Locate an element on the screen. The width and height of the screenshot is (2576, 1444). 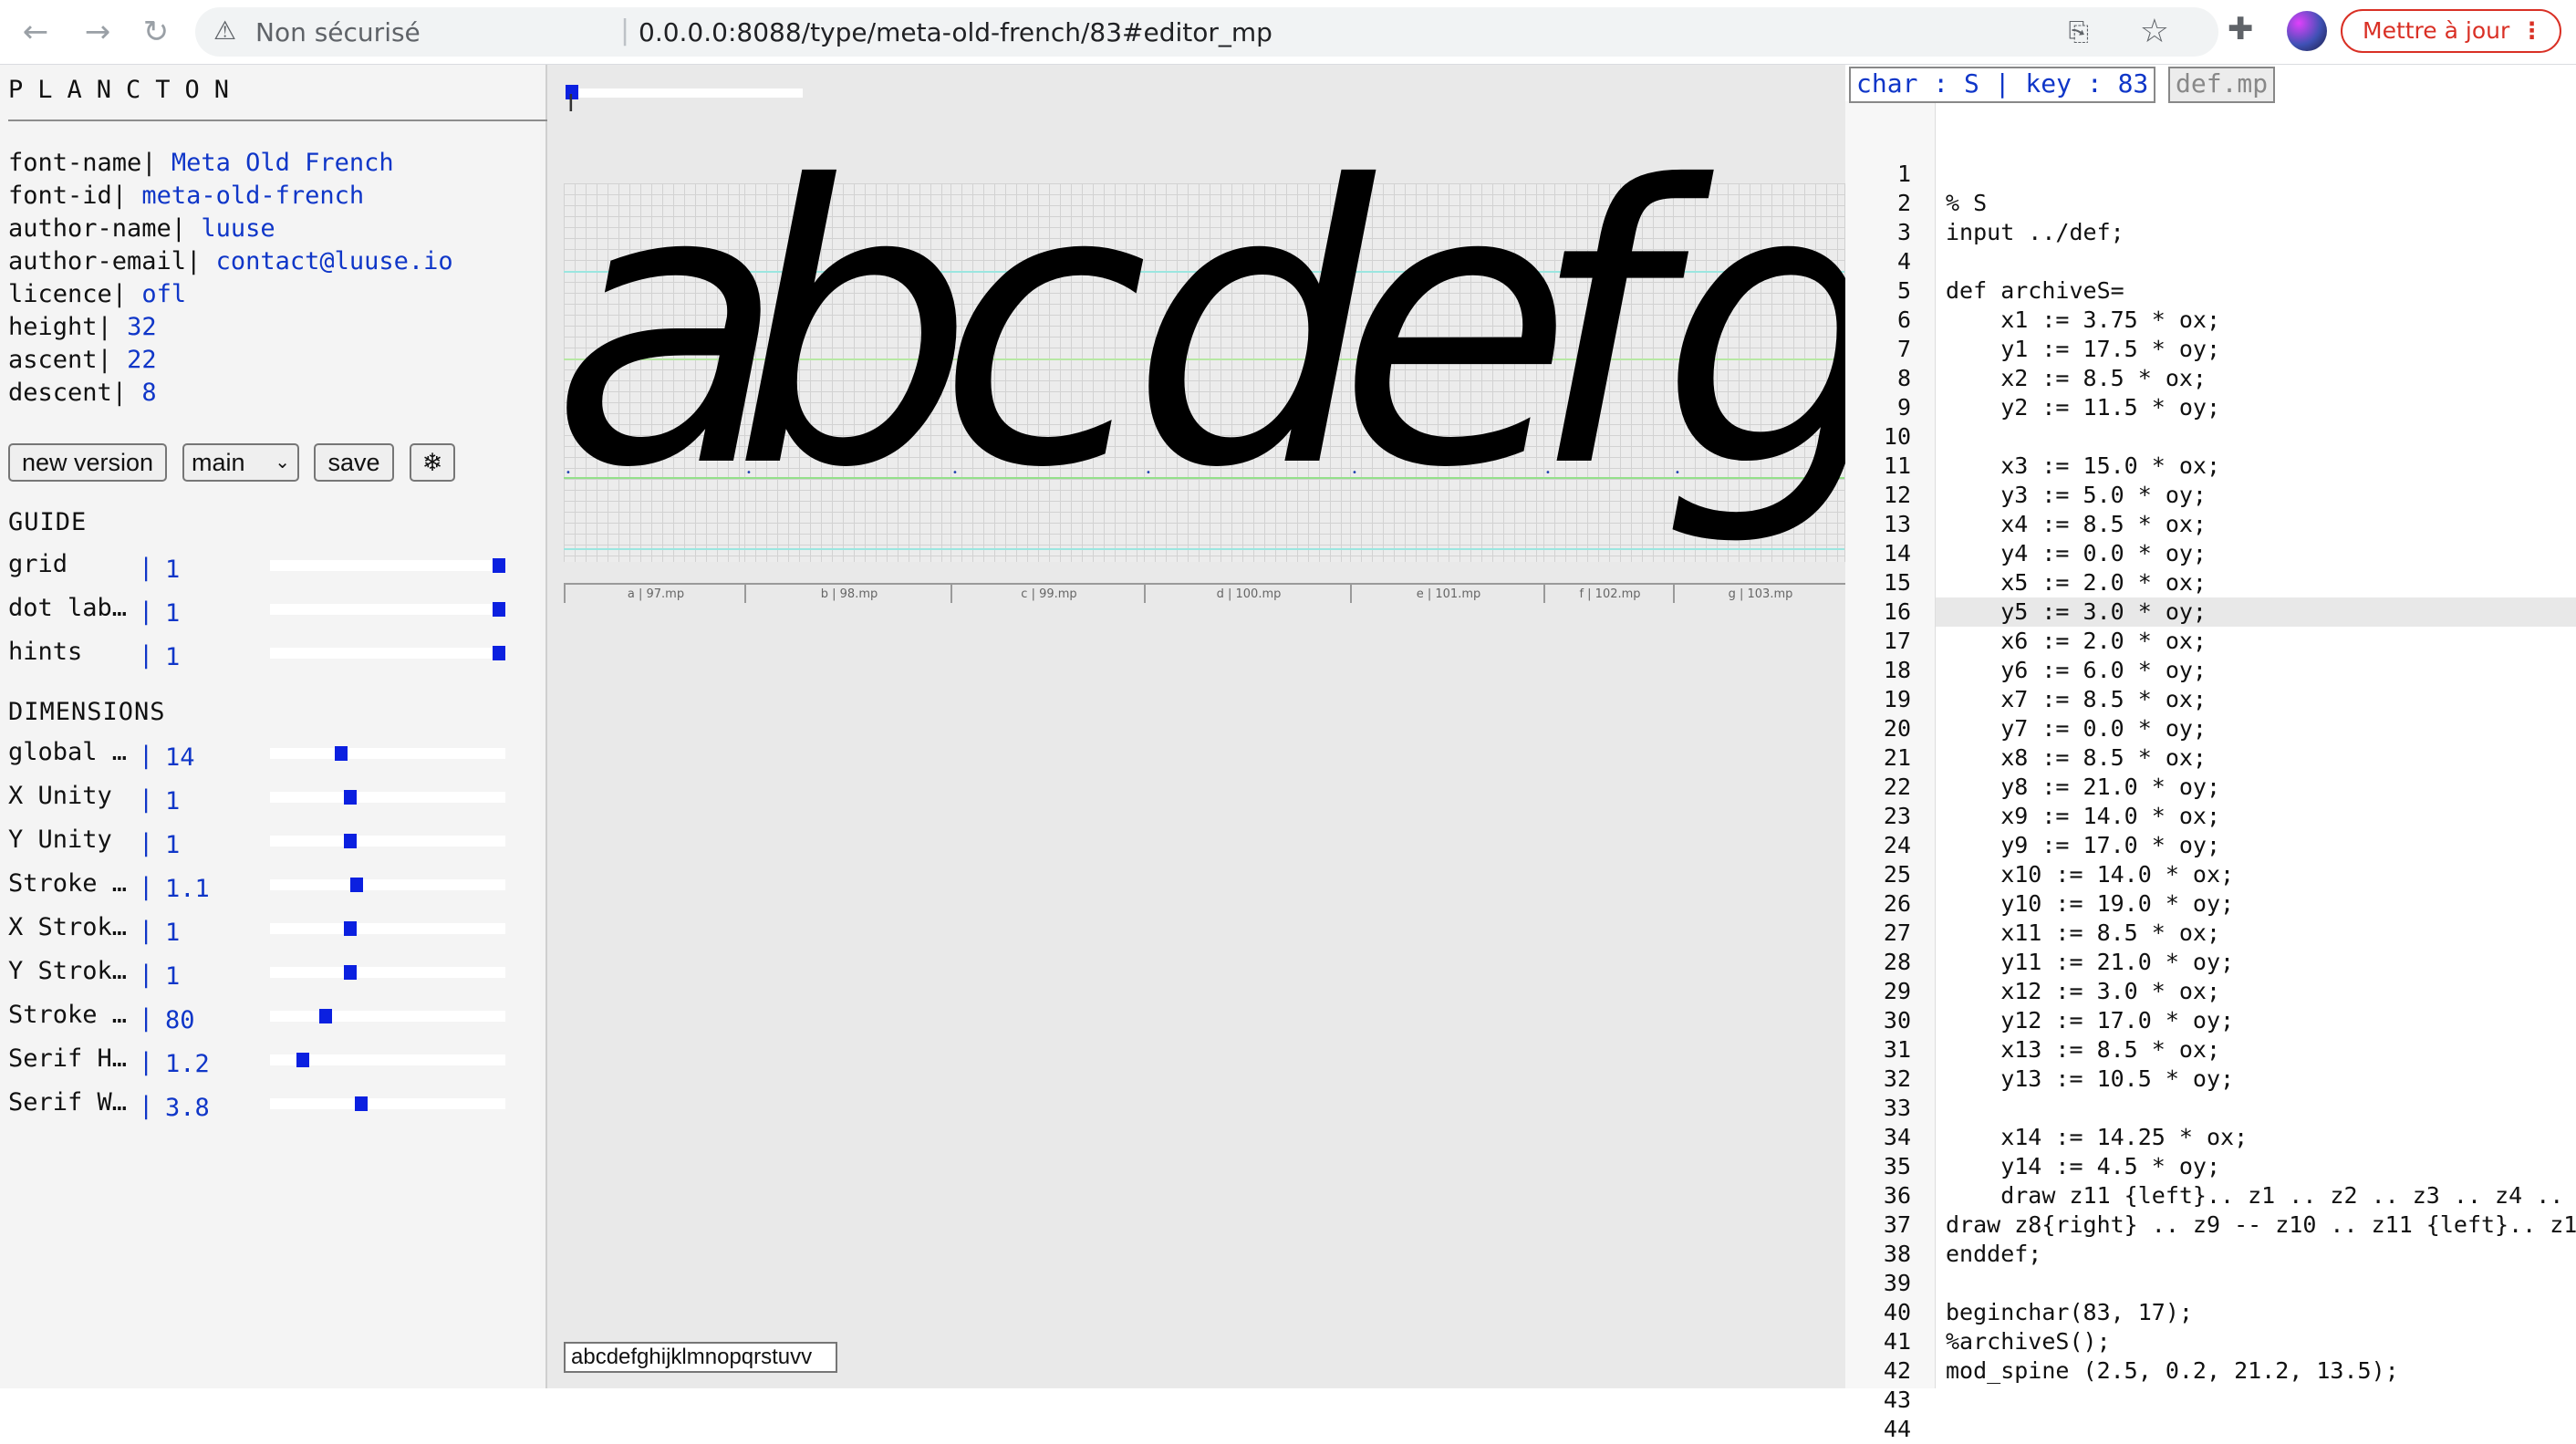
meta-value: 8 is located at coordinates (148, 393).